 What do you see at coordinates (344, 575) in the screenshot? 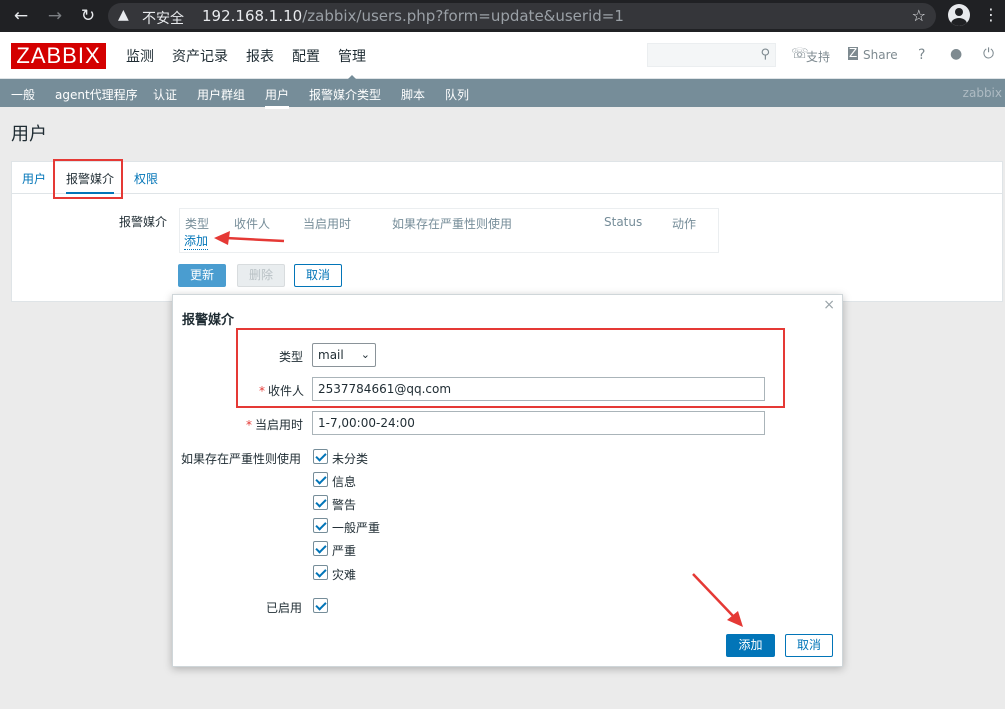
I see `severity-label-disaster: 灾难` at bounding box center [344, 575].